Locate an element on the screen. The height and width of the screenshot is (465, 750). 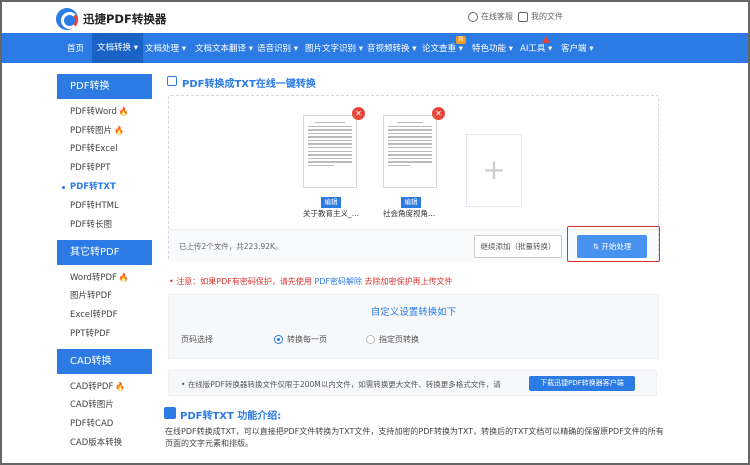
page-selection-label: 页码选择 is located at coordinates (197, 339).